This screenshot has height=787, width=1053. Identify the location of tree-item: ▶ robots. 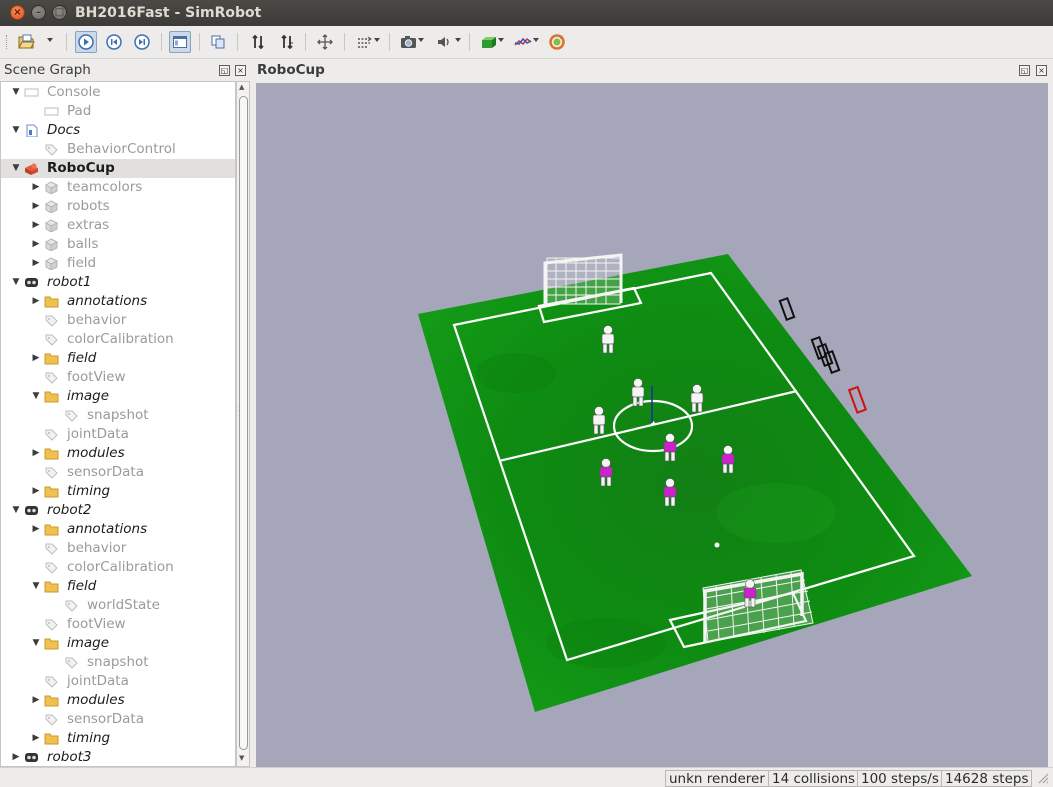
(118, 206).